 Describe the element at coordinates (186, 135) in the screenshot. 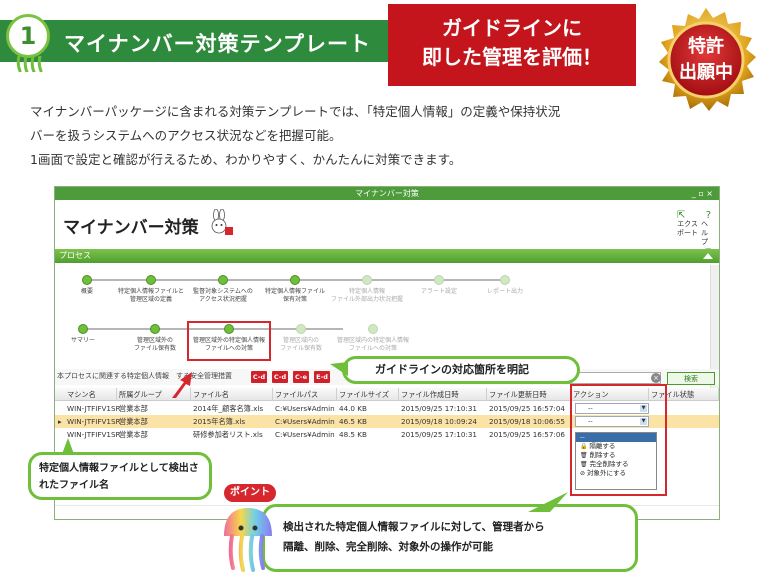

I see `intro-line-2: バーを扱うシステムへのアクセス状況などを把握可能。` at that location.